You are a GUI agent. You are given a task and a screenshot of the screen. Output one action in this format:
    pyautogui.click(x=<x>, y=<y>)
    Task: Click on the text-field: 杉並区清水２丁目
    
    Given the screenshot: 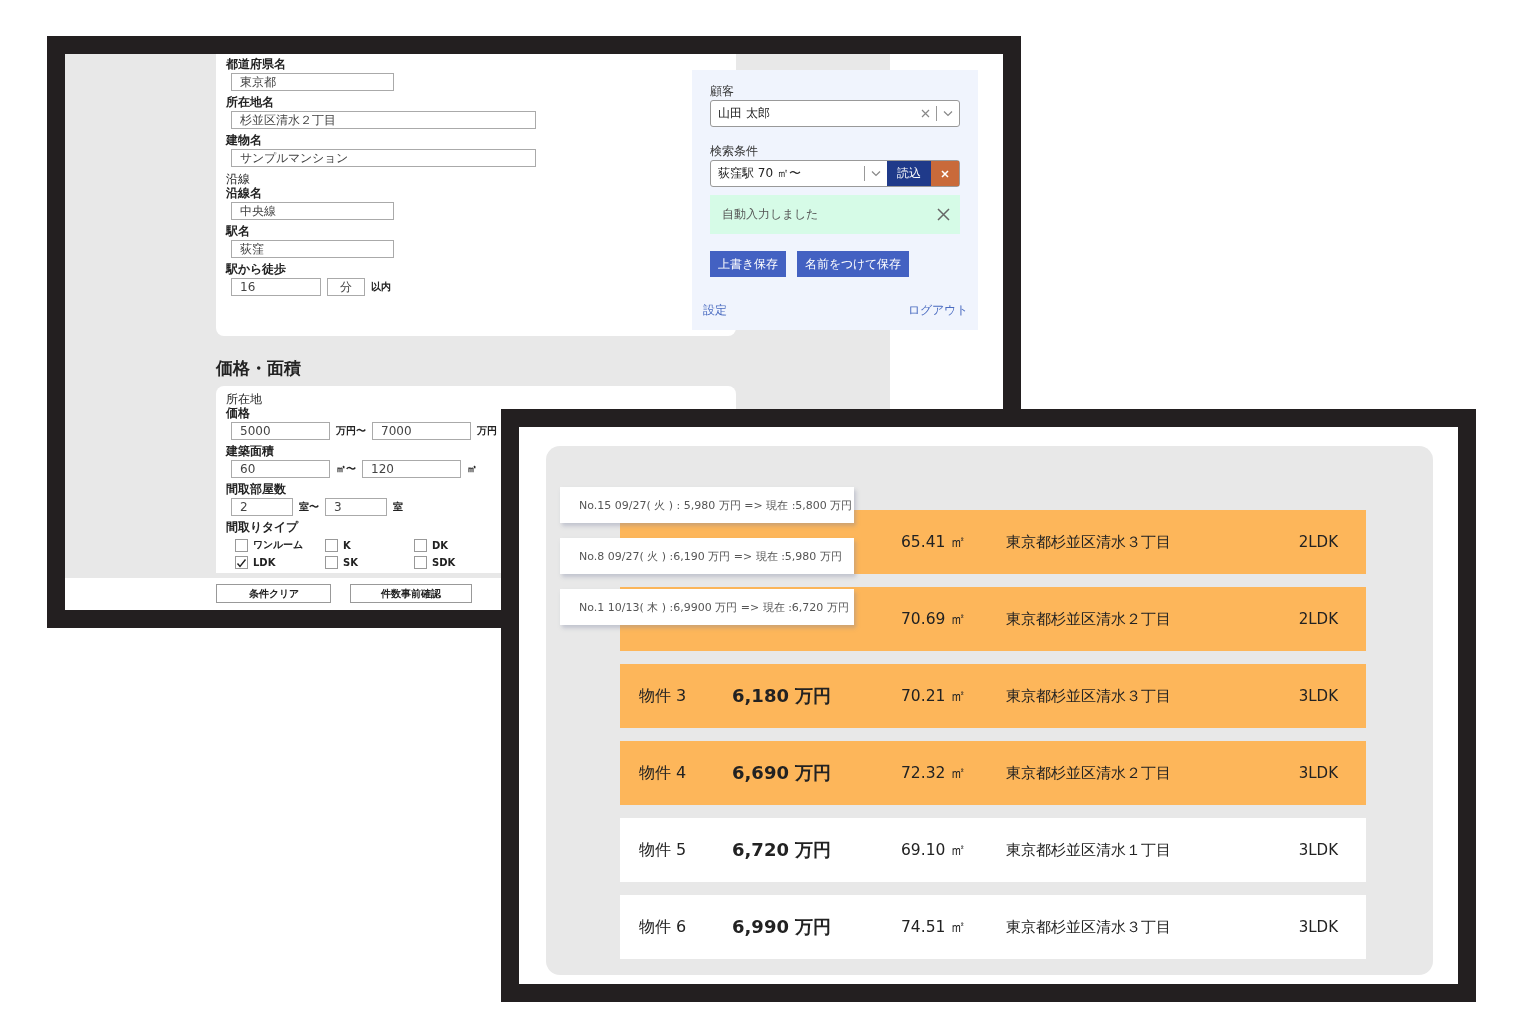 What is the action you would take?
    pyautogui.click(x=383, y=120)
    